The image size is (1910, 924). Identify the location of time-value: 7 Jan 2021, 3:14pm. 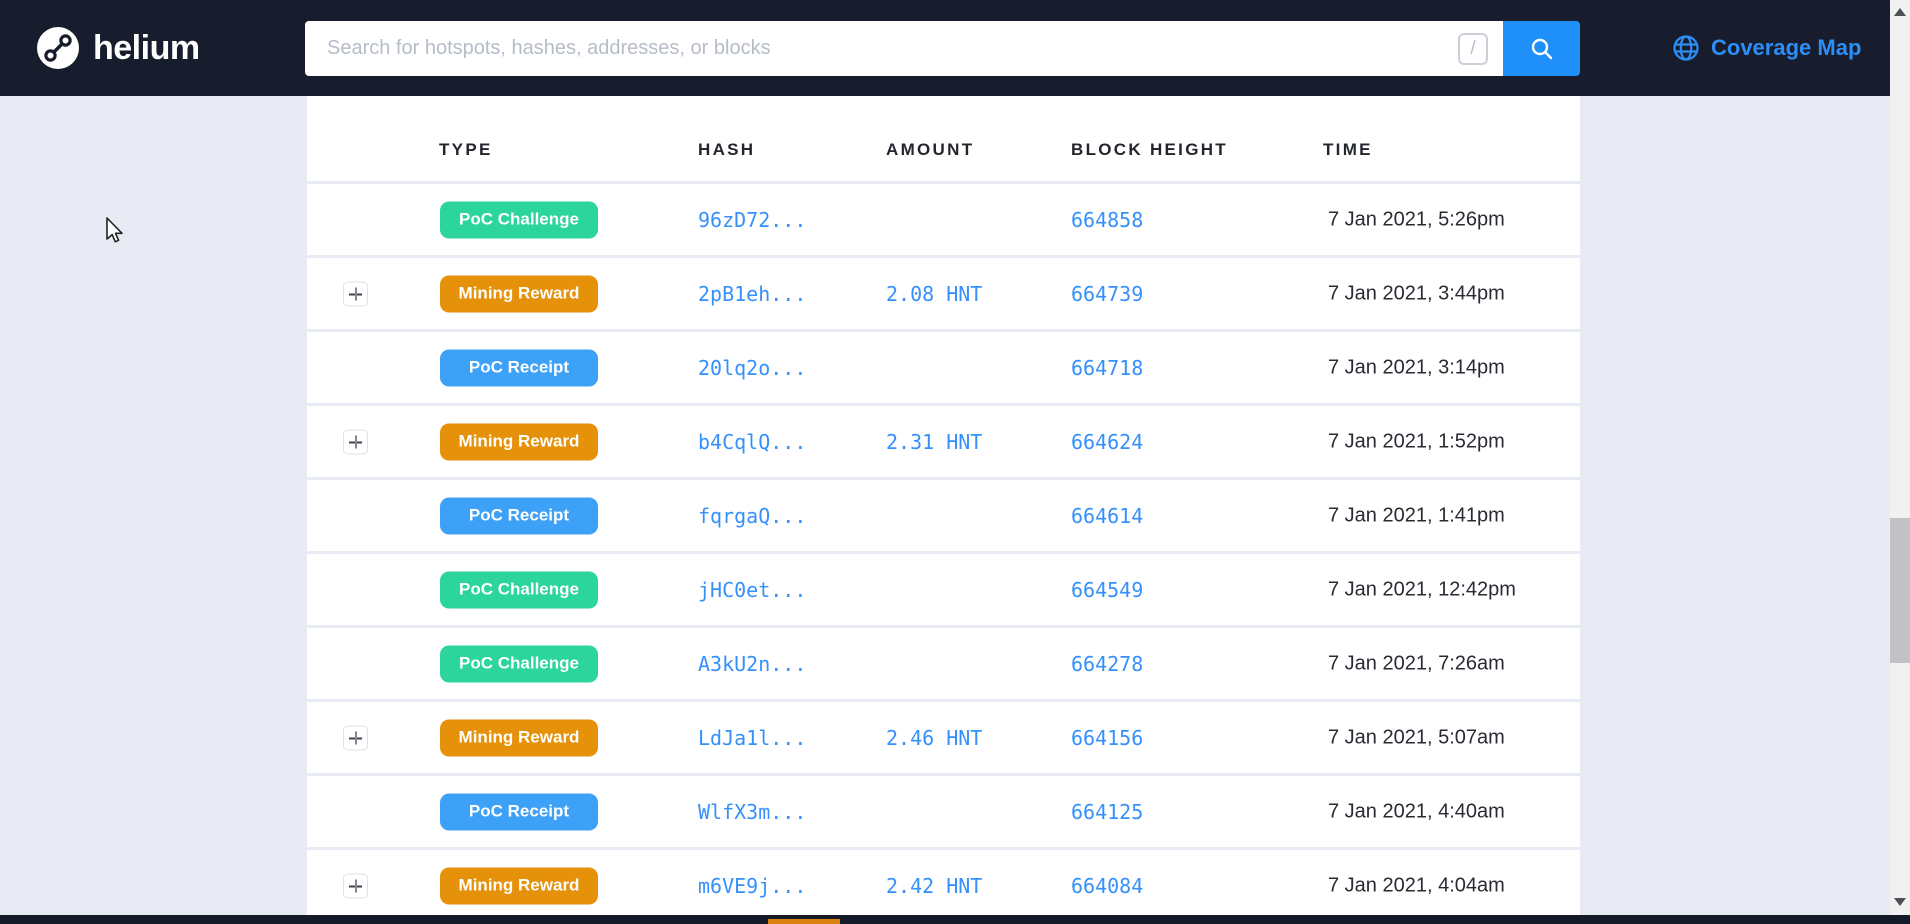
(1416, 367).